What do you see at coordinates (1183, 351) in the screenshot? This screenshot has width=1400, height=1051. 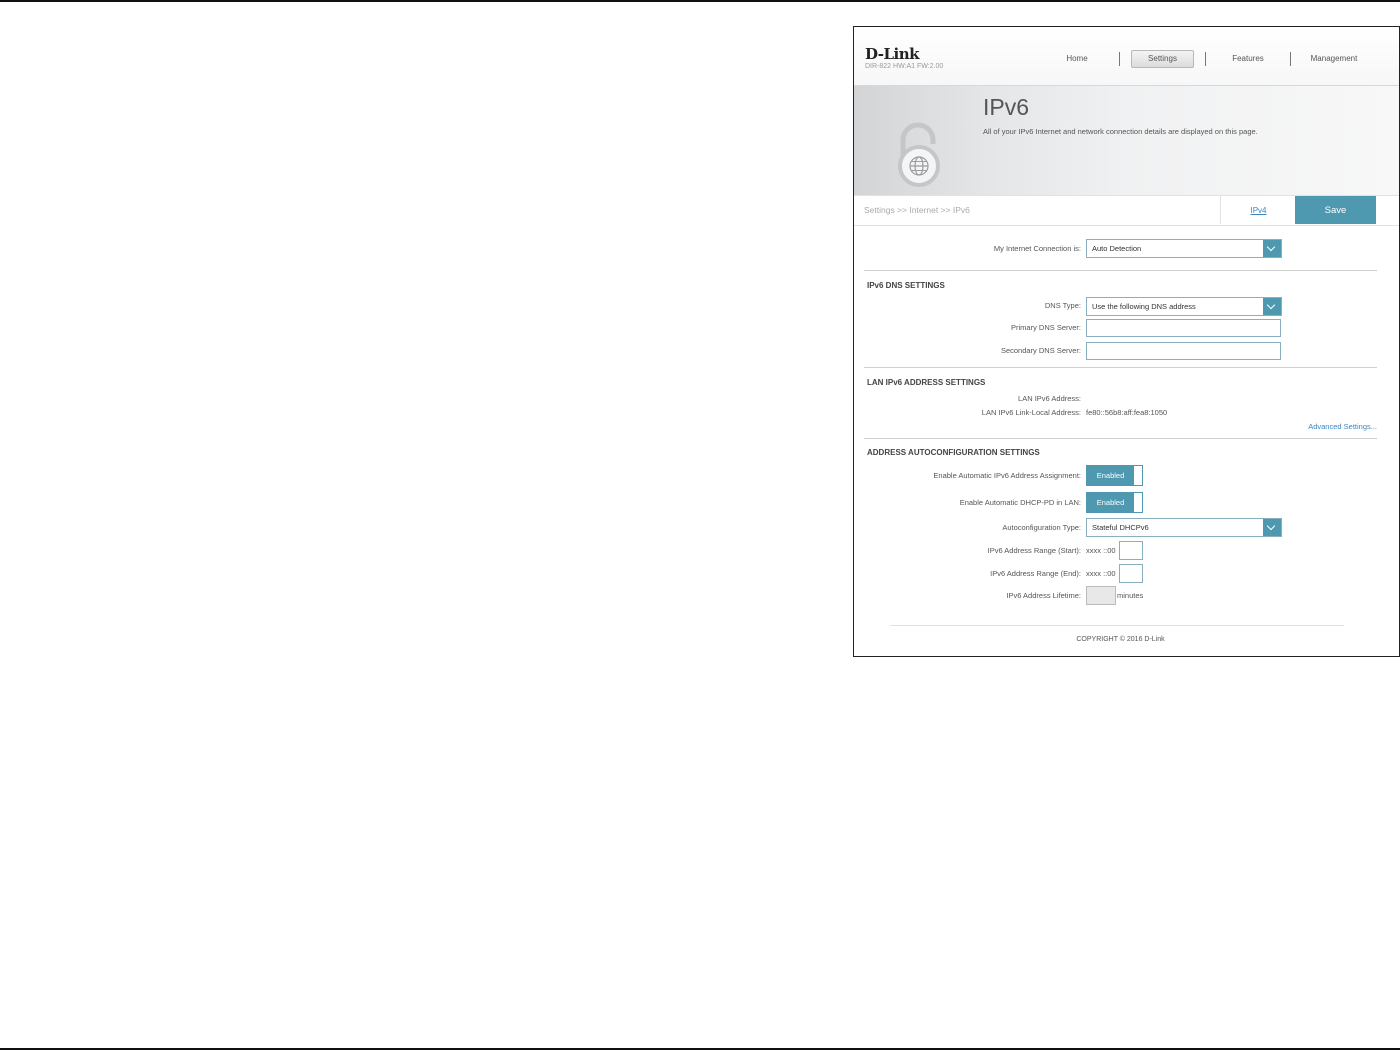 I see `secondary-dns-input` at bounding box center [1183, 351].